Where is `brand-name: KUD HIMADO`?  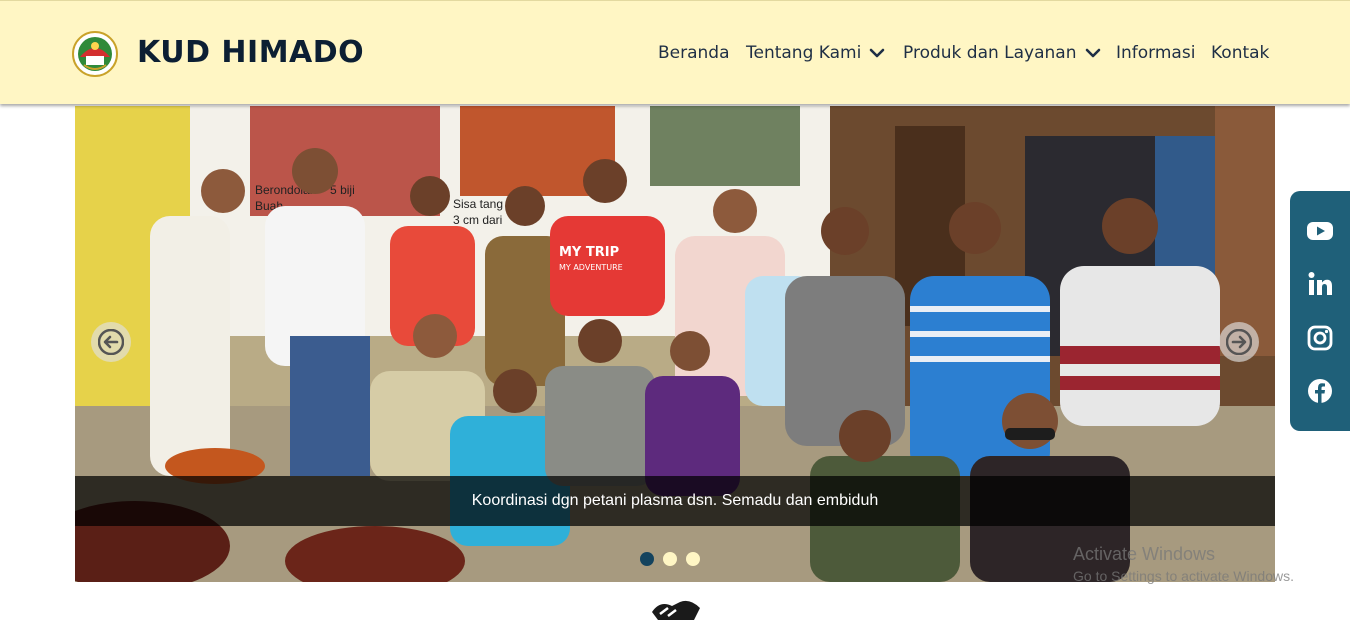
brand-name: KUD HIMADO is located at coordinates (250, 52).